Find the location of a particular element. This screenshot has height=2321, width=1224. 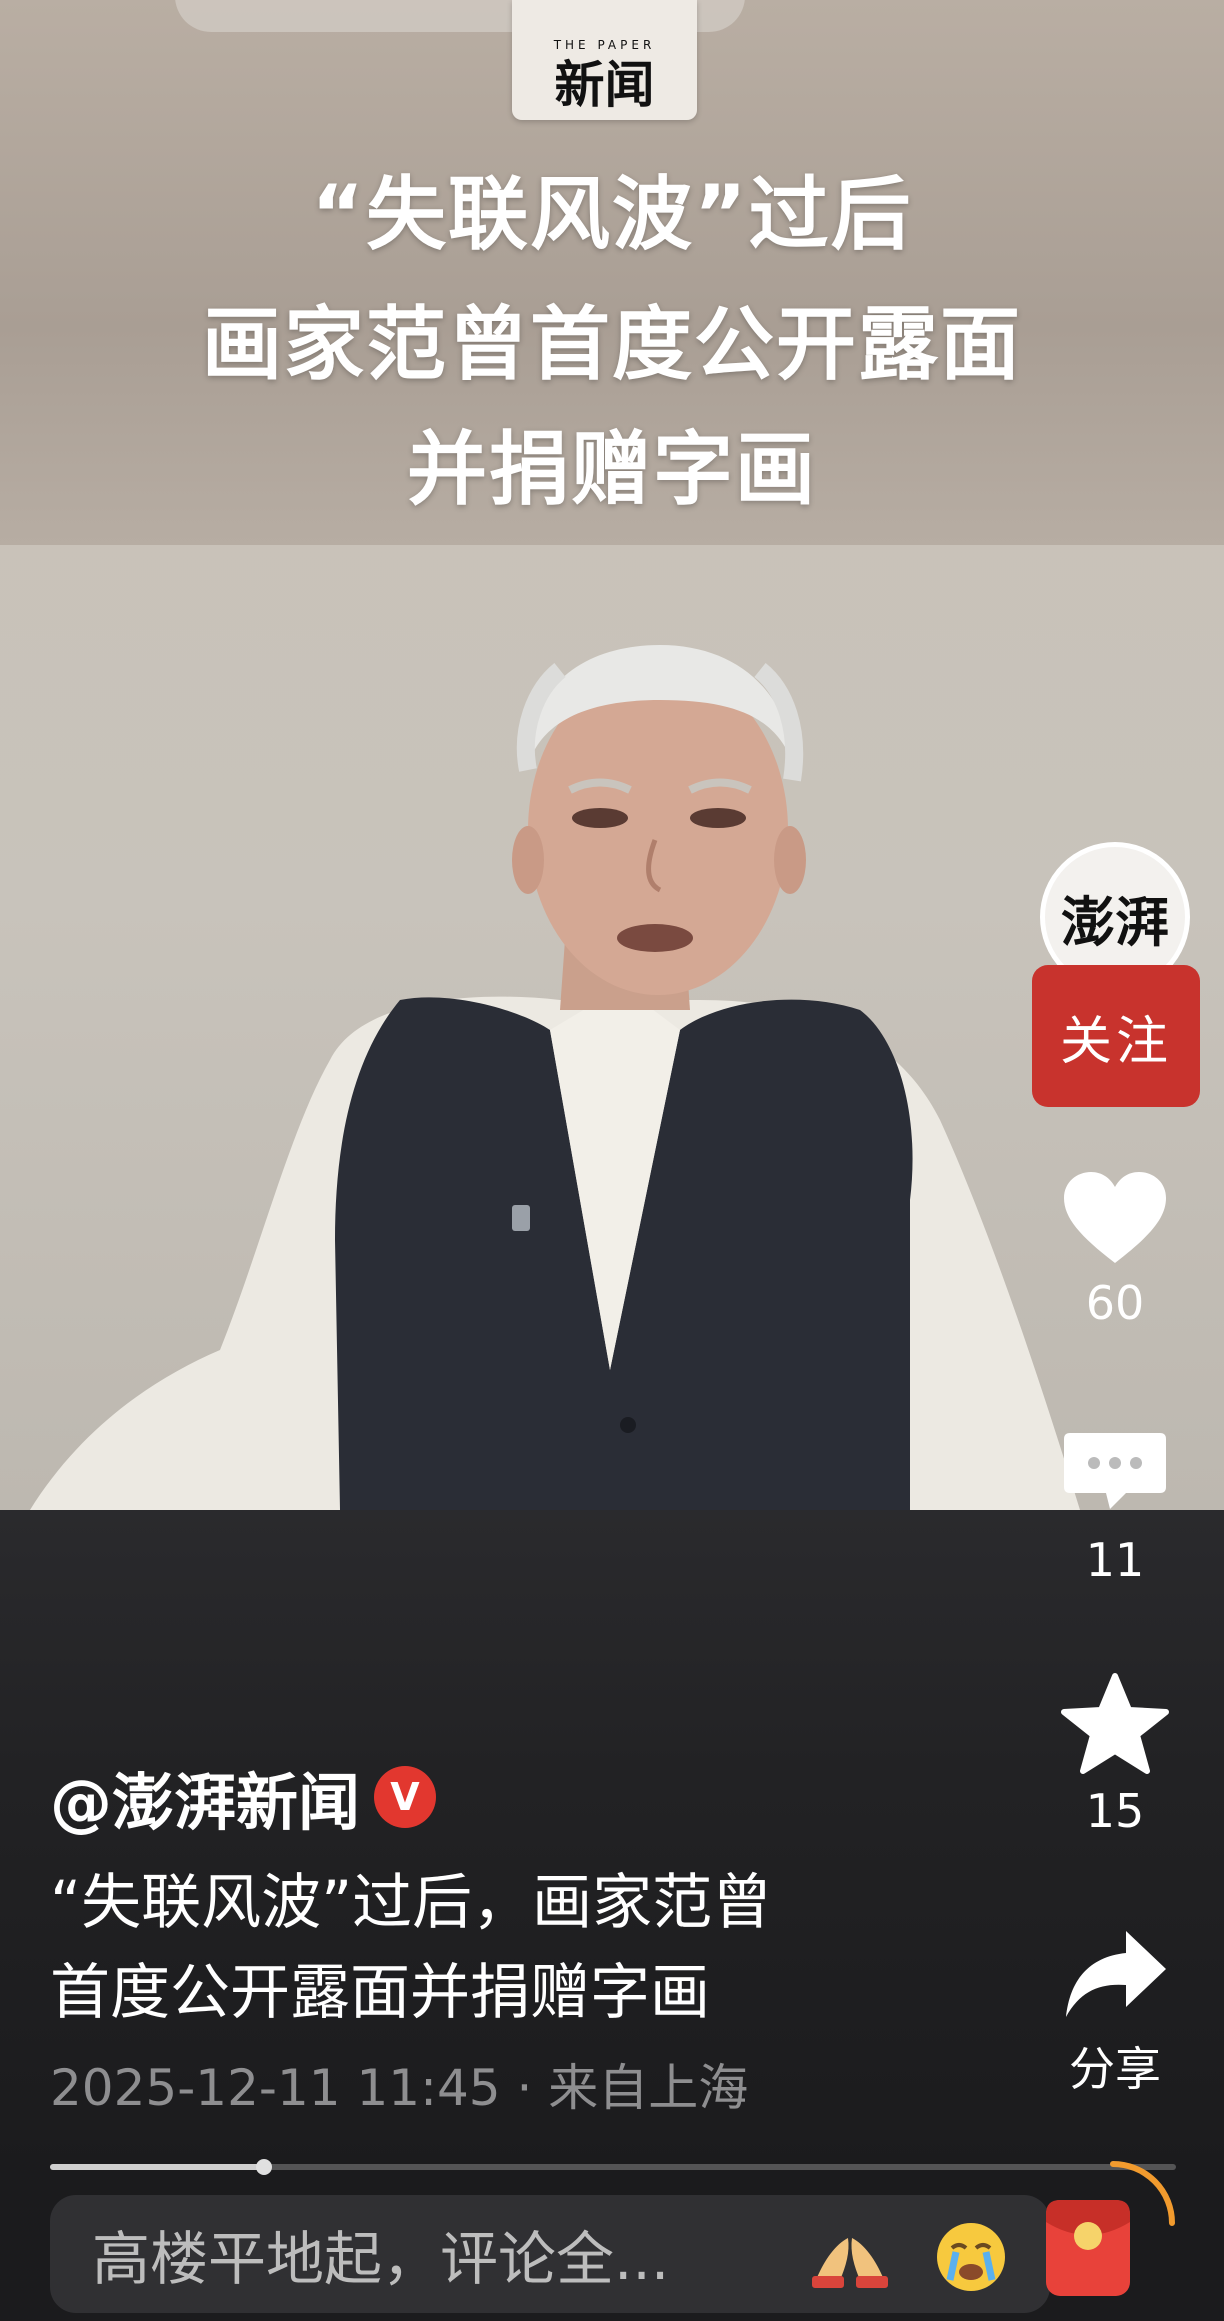

comment-icon is located at coordinates (1115, 1471).